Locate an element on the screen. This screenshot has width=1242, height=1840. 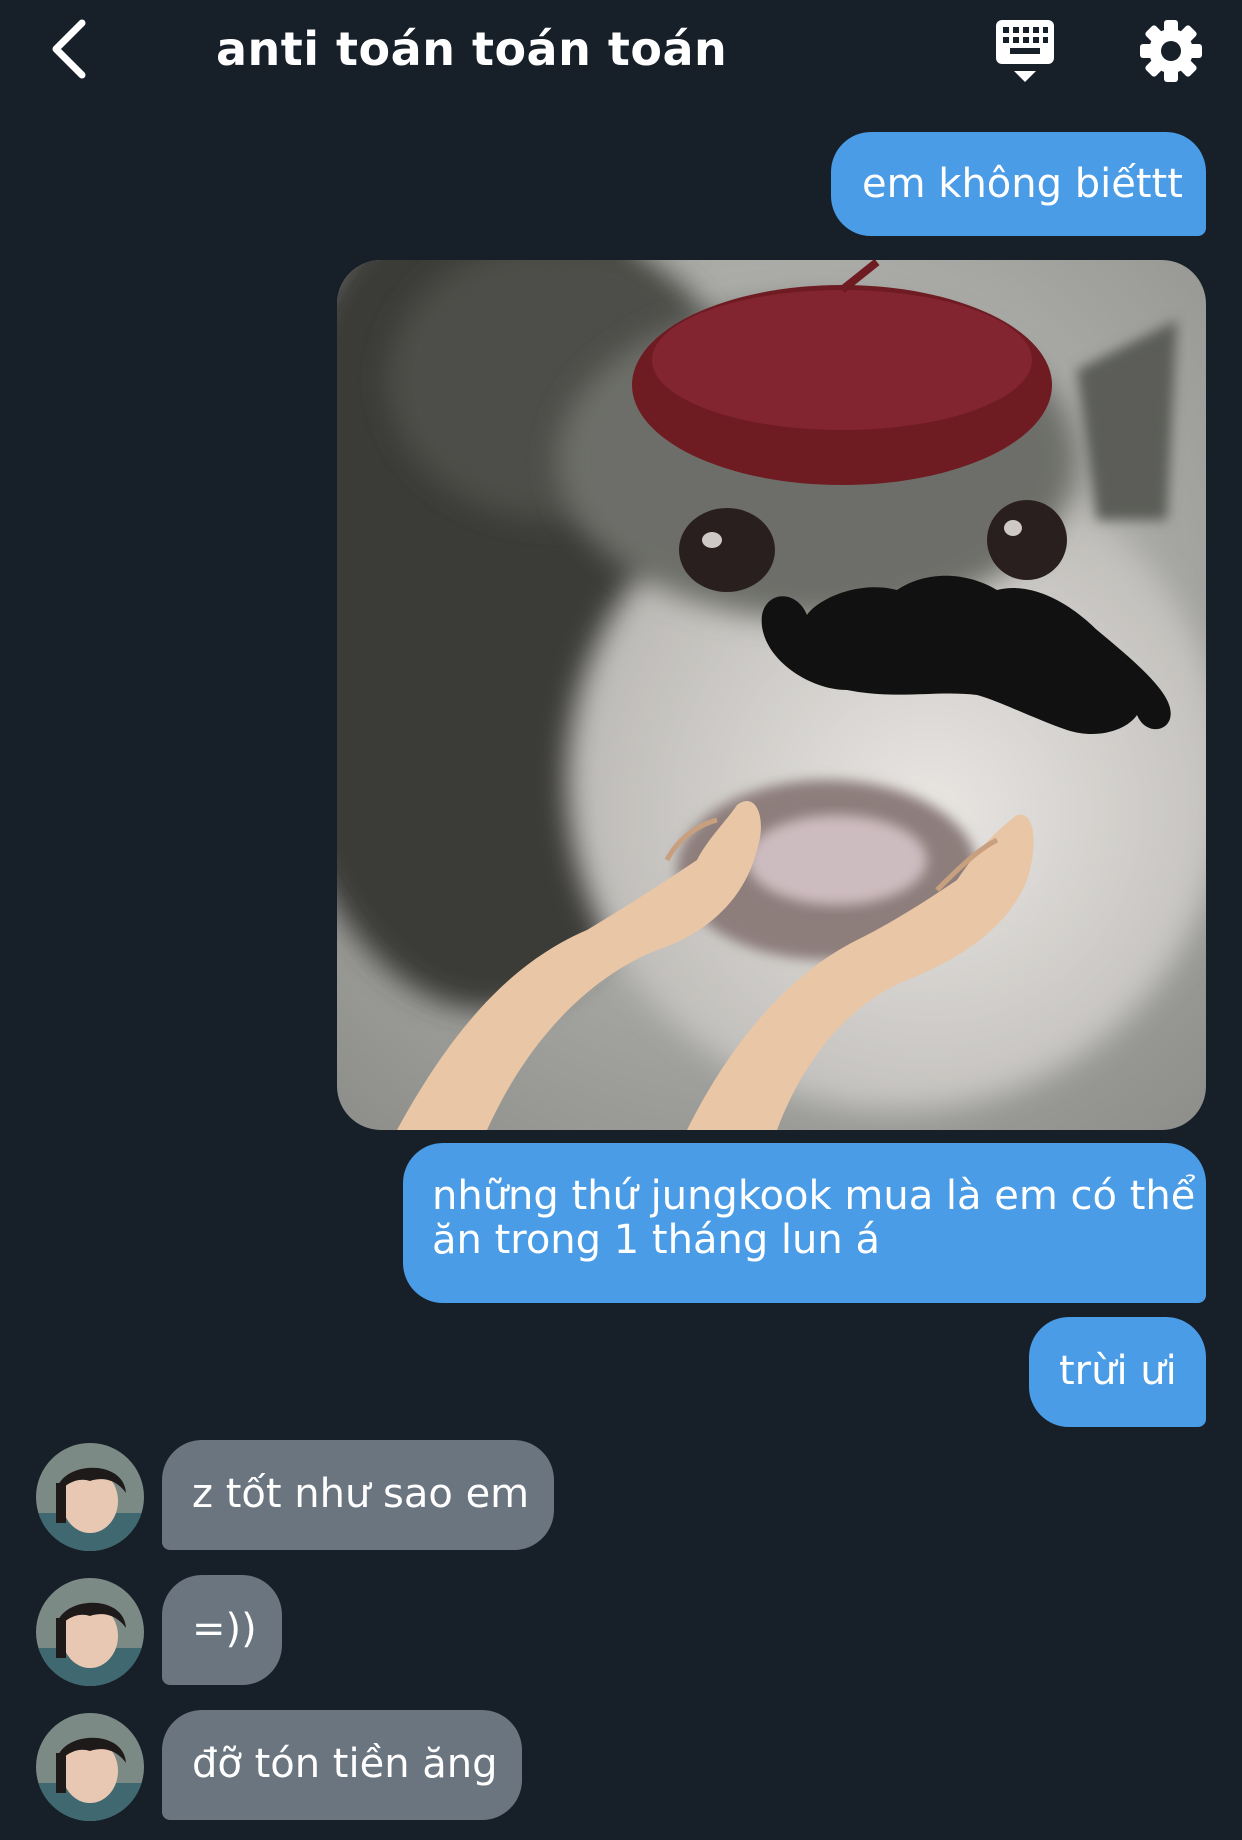
keyboard-button is located at coordinates (1025, 51).